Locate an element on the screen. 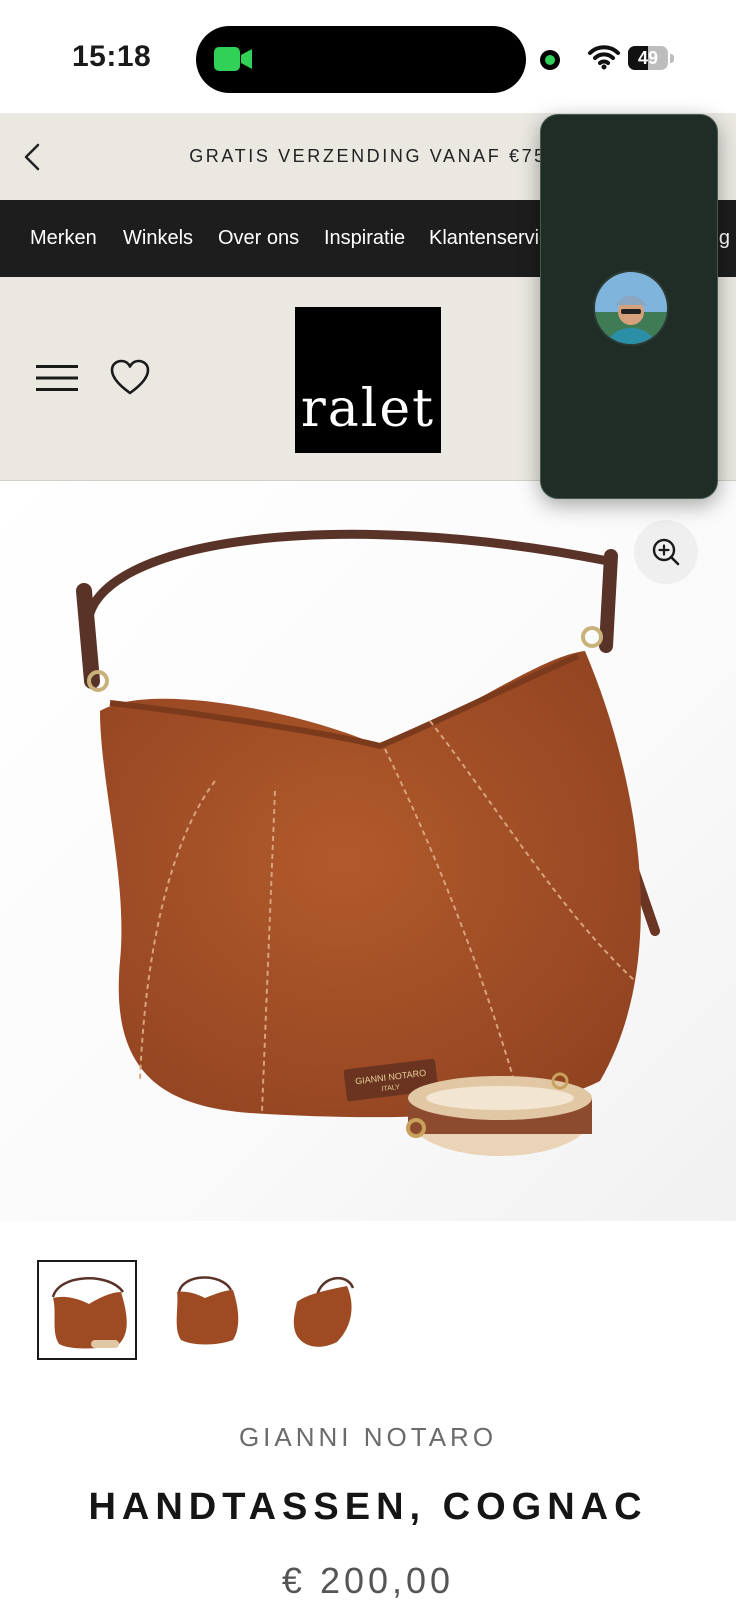 This screenshot has width=736, height=1602. wifi-icon is located at coordinates (604, 57).